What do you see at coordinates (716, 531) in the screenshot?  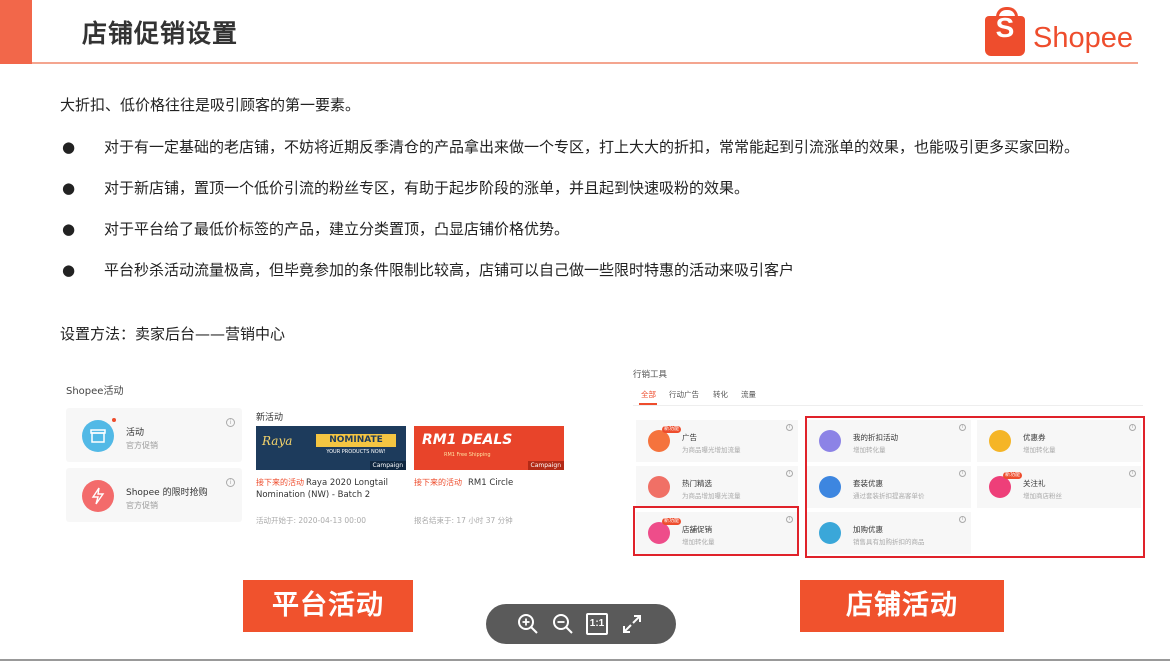 I see `shop-promotion-highlight` at bounding box center [716, 531].